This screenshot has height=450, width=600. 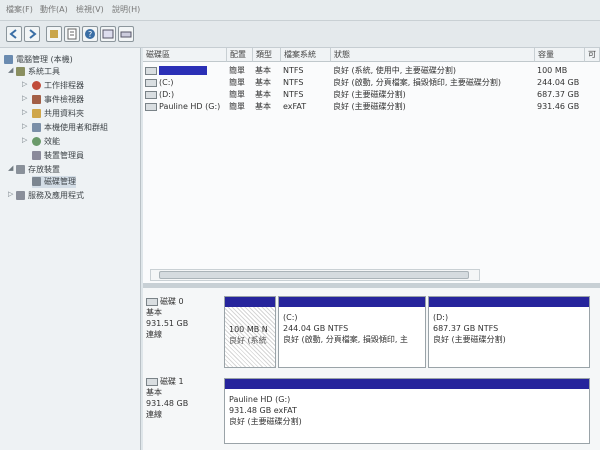 I want to click on disk-1-info: 磁碟 1 基本 931.48 GB 連線, so click(x=182, y=398).